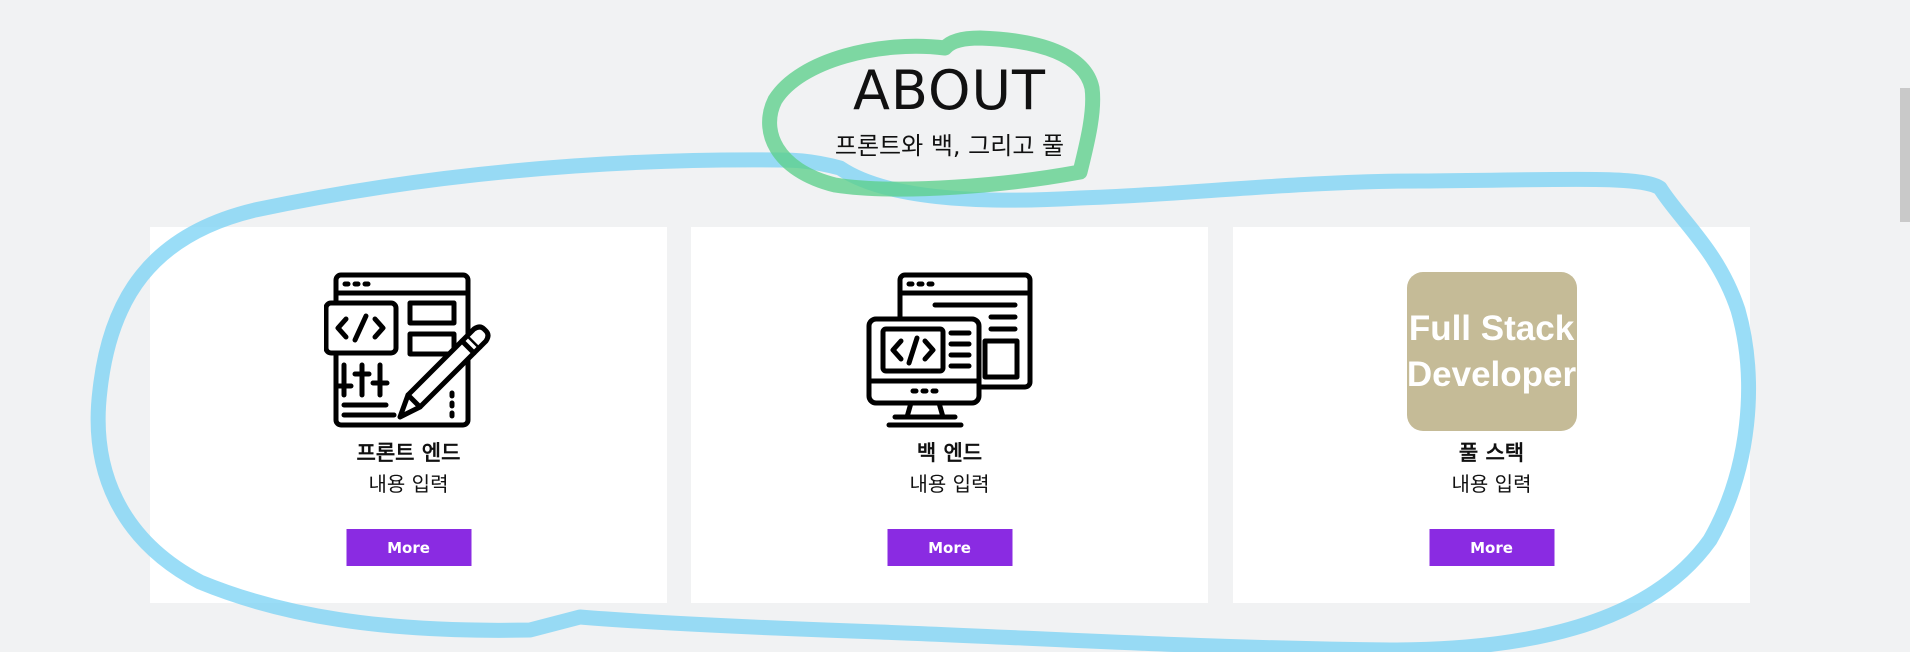  Describe the element at coordinates (949, 453) in the screenshot. I see `card-title: 백 엔드` at that location.